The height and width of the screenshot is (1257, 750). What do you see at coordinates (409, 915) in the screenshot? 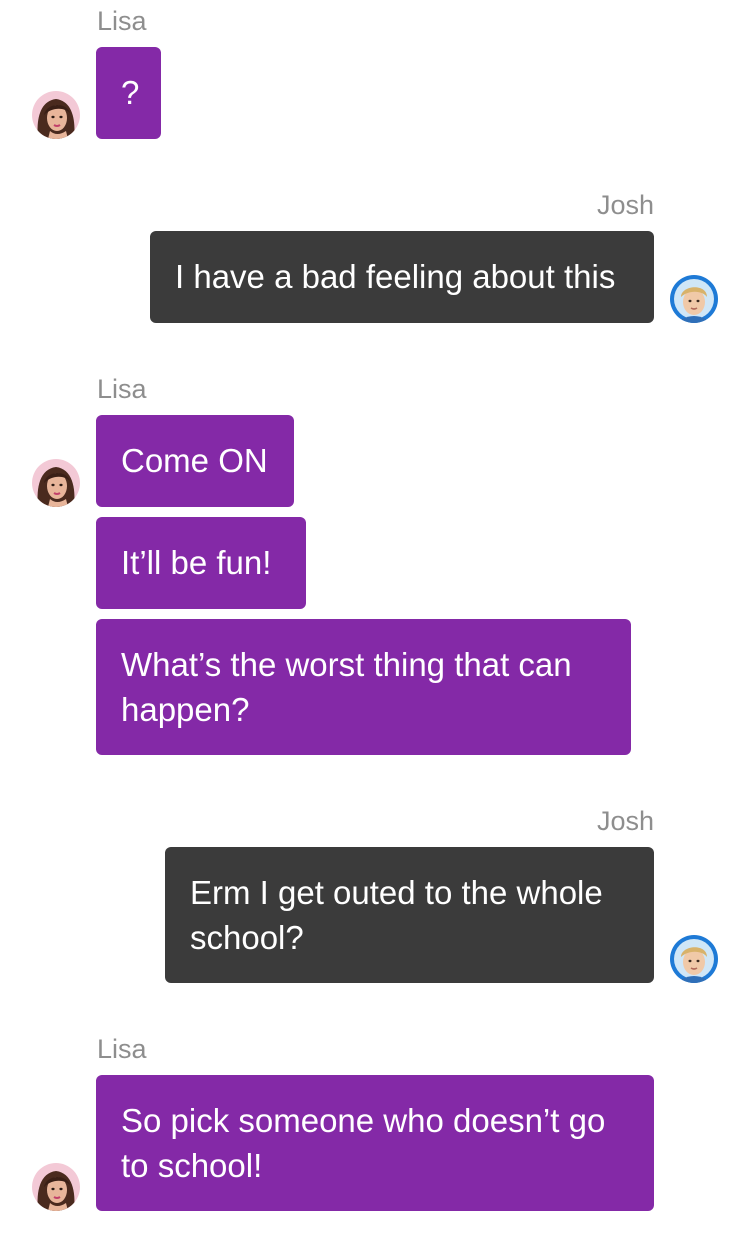
I see `message-bubble: Erm I get outed to the whole school?` at bounding box center [409, 915].